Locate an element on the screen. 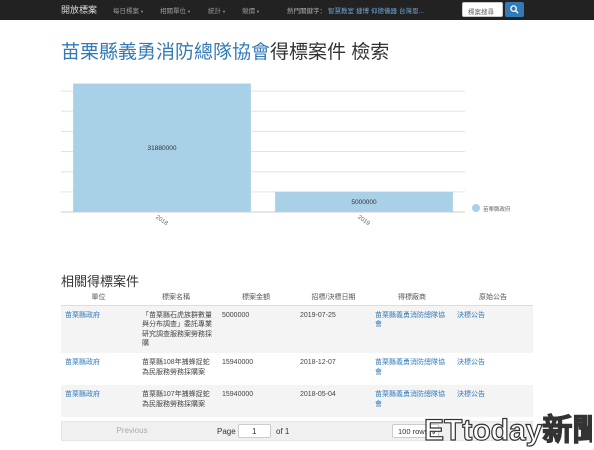  bar-data-label: 31880000 is located at coordinates (162, 148).